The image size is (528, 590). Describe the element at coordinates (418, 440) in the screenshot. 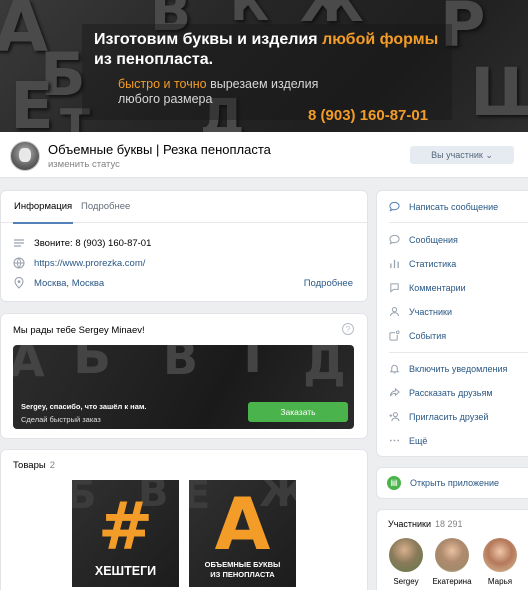

I see `menu-more-label: Ещё` at that location.